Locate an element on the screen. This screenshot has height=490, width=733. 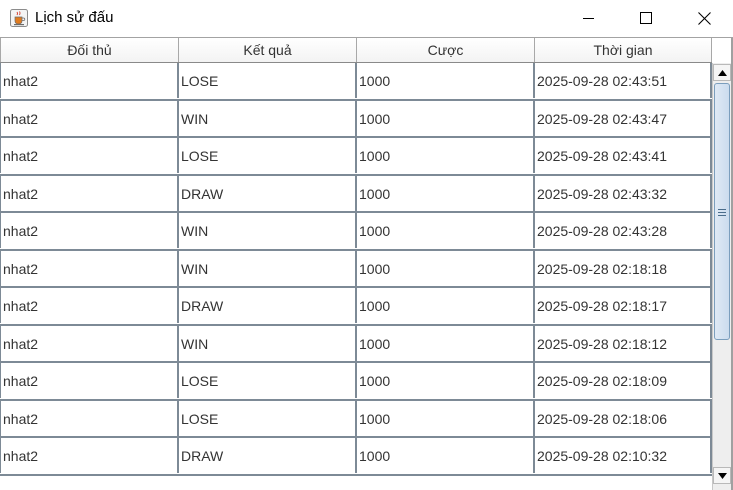
close-button is located at coordinates (704, 18).